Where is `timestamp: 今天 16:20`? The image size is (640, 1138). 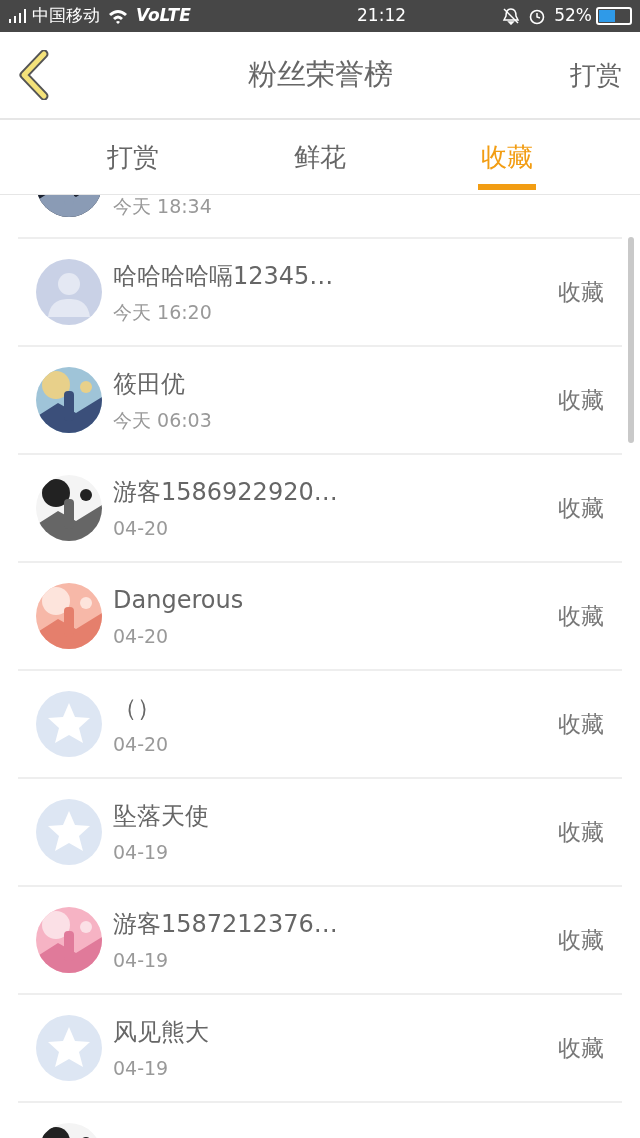
timestamp: 今天 16:20 is located at coordinates (163, 312).